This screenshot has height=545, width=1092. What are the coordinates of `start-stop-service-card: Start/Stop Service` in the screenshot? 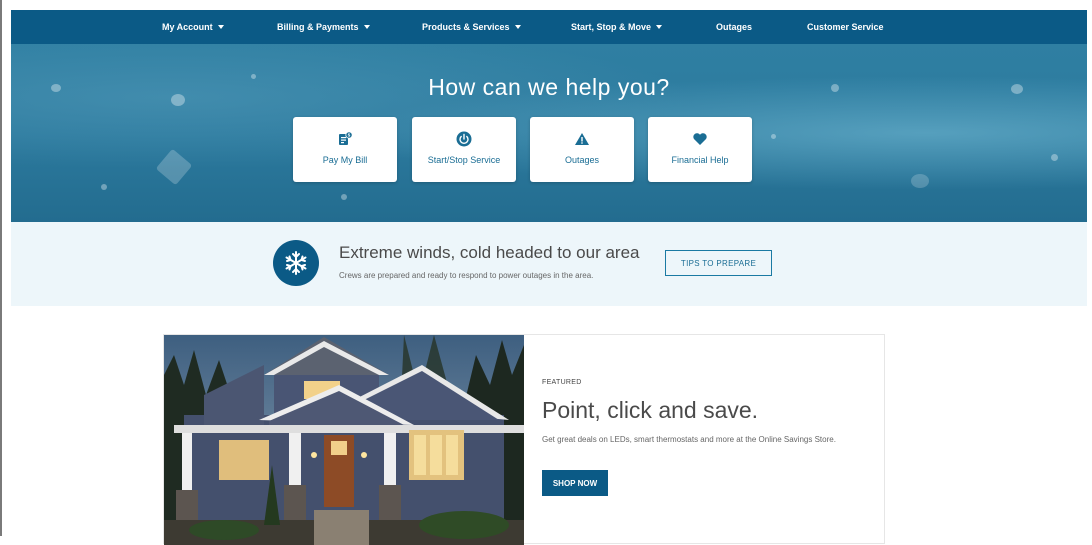 It's located at (464, 149).